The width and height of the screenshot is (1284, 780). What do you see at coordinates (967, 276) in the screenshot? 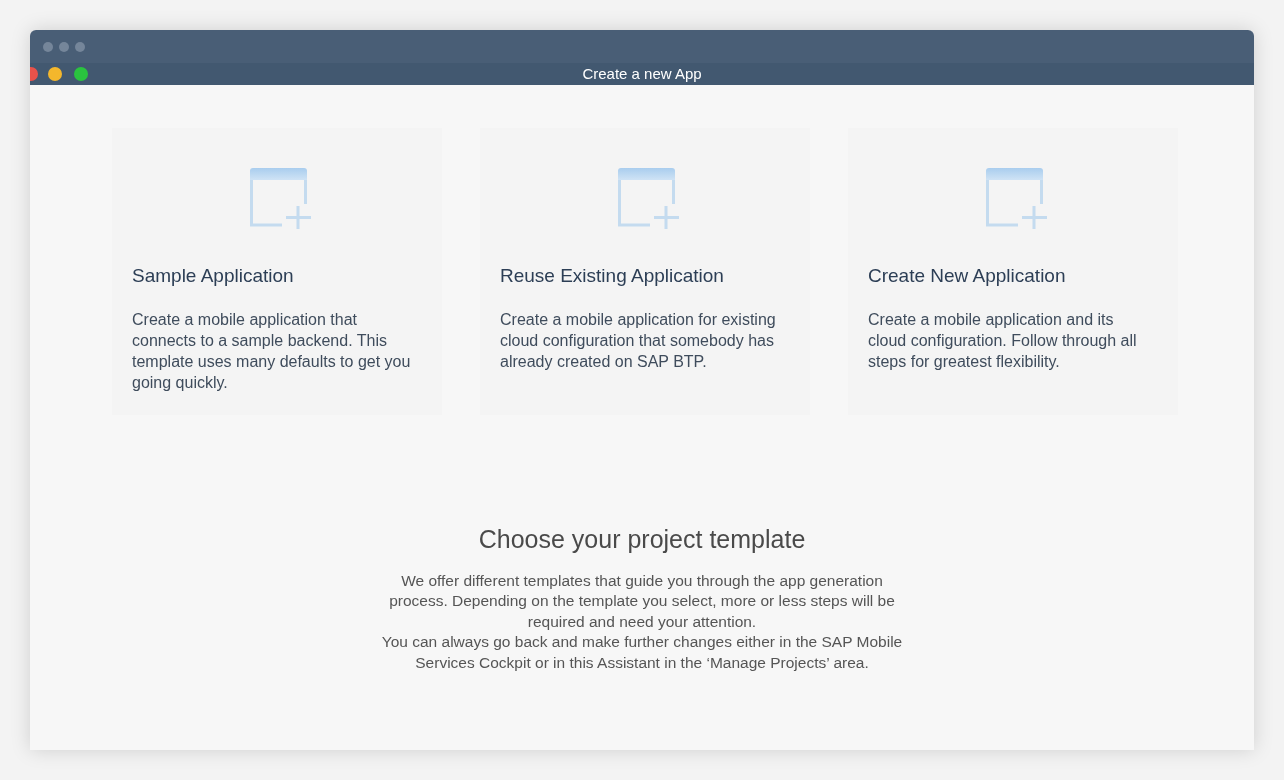
I see `card-title: Create New Application` at bounding box center [967, 276].